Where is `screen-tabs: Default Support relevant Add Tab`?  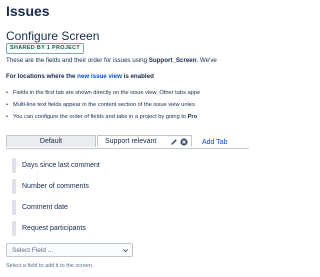
screen-tabs: Default Support relevant Add Tab is located at coordinates (127, 142).